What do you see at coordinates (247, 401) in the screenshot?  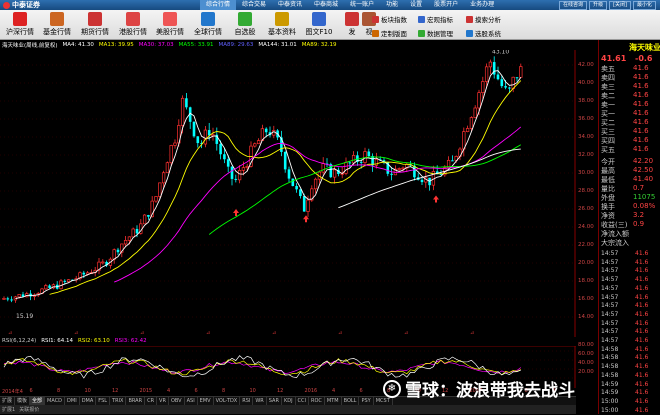 I see `indicator-tab-15: RSI` at bounding box center [247, 401].